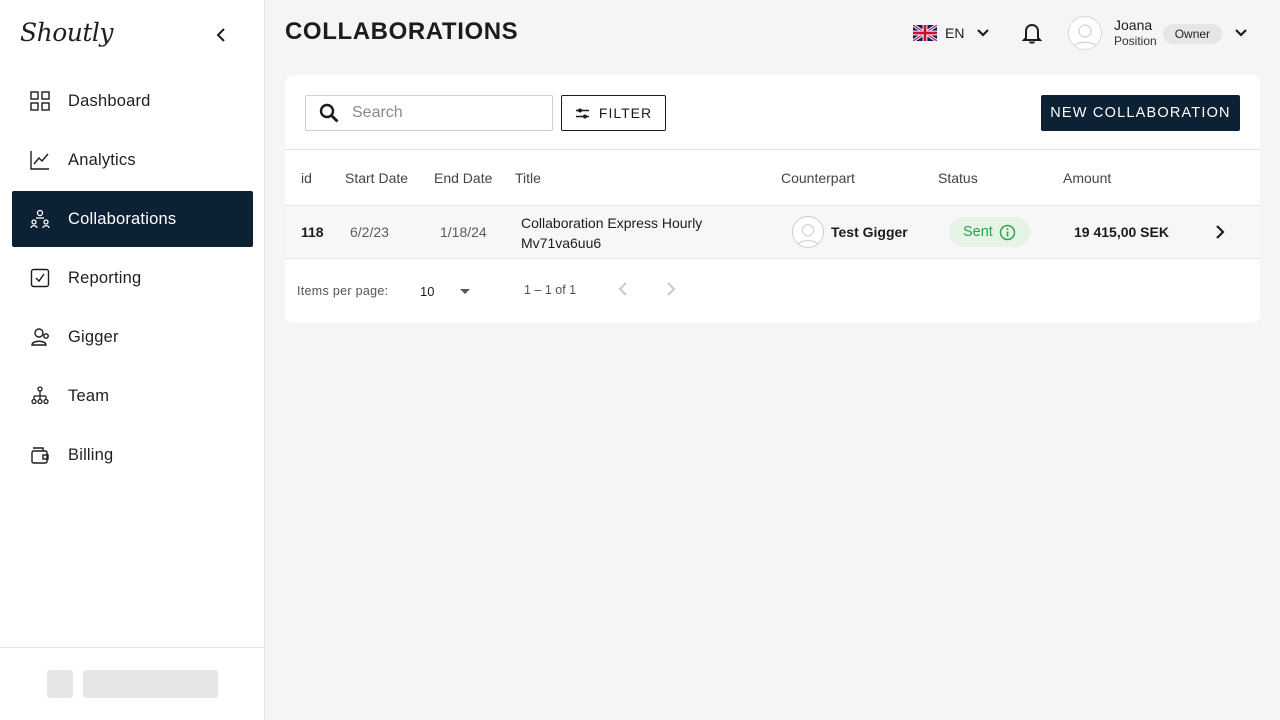 The image size is (1280, 720). I want to click on line-chart-icon, so click(40, 160).